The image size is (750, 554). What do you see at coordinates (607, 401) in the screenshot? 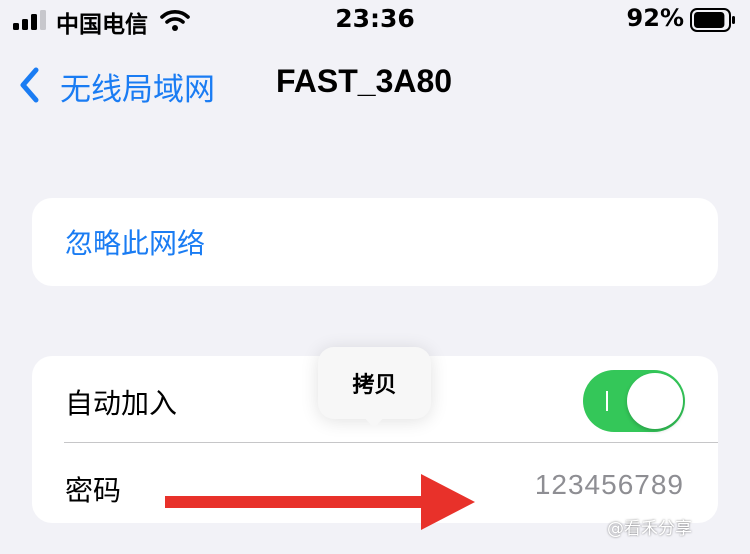
I see `toggle-on-mark` at bounding box center [607, 401].